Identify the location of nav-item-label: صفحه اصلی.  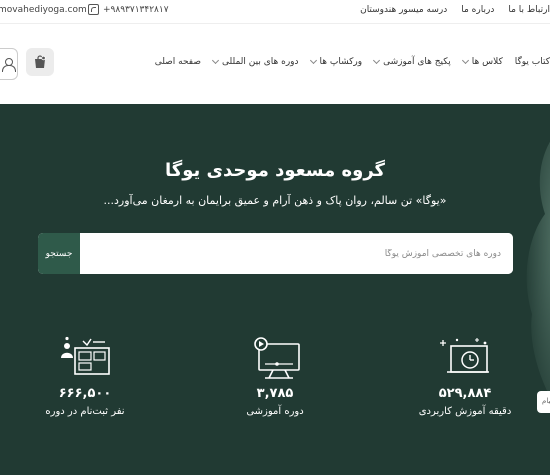
(178, 62).